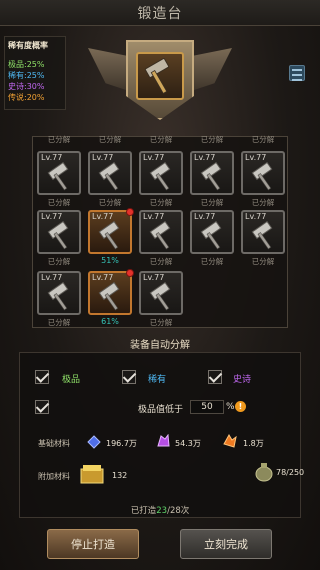 The width and height of the screenshot is (320, 570). Describe the element at coordinates (242, 380) in the screenshot. I see `shishi-label: 史诗` at that location.